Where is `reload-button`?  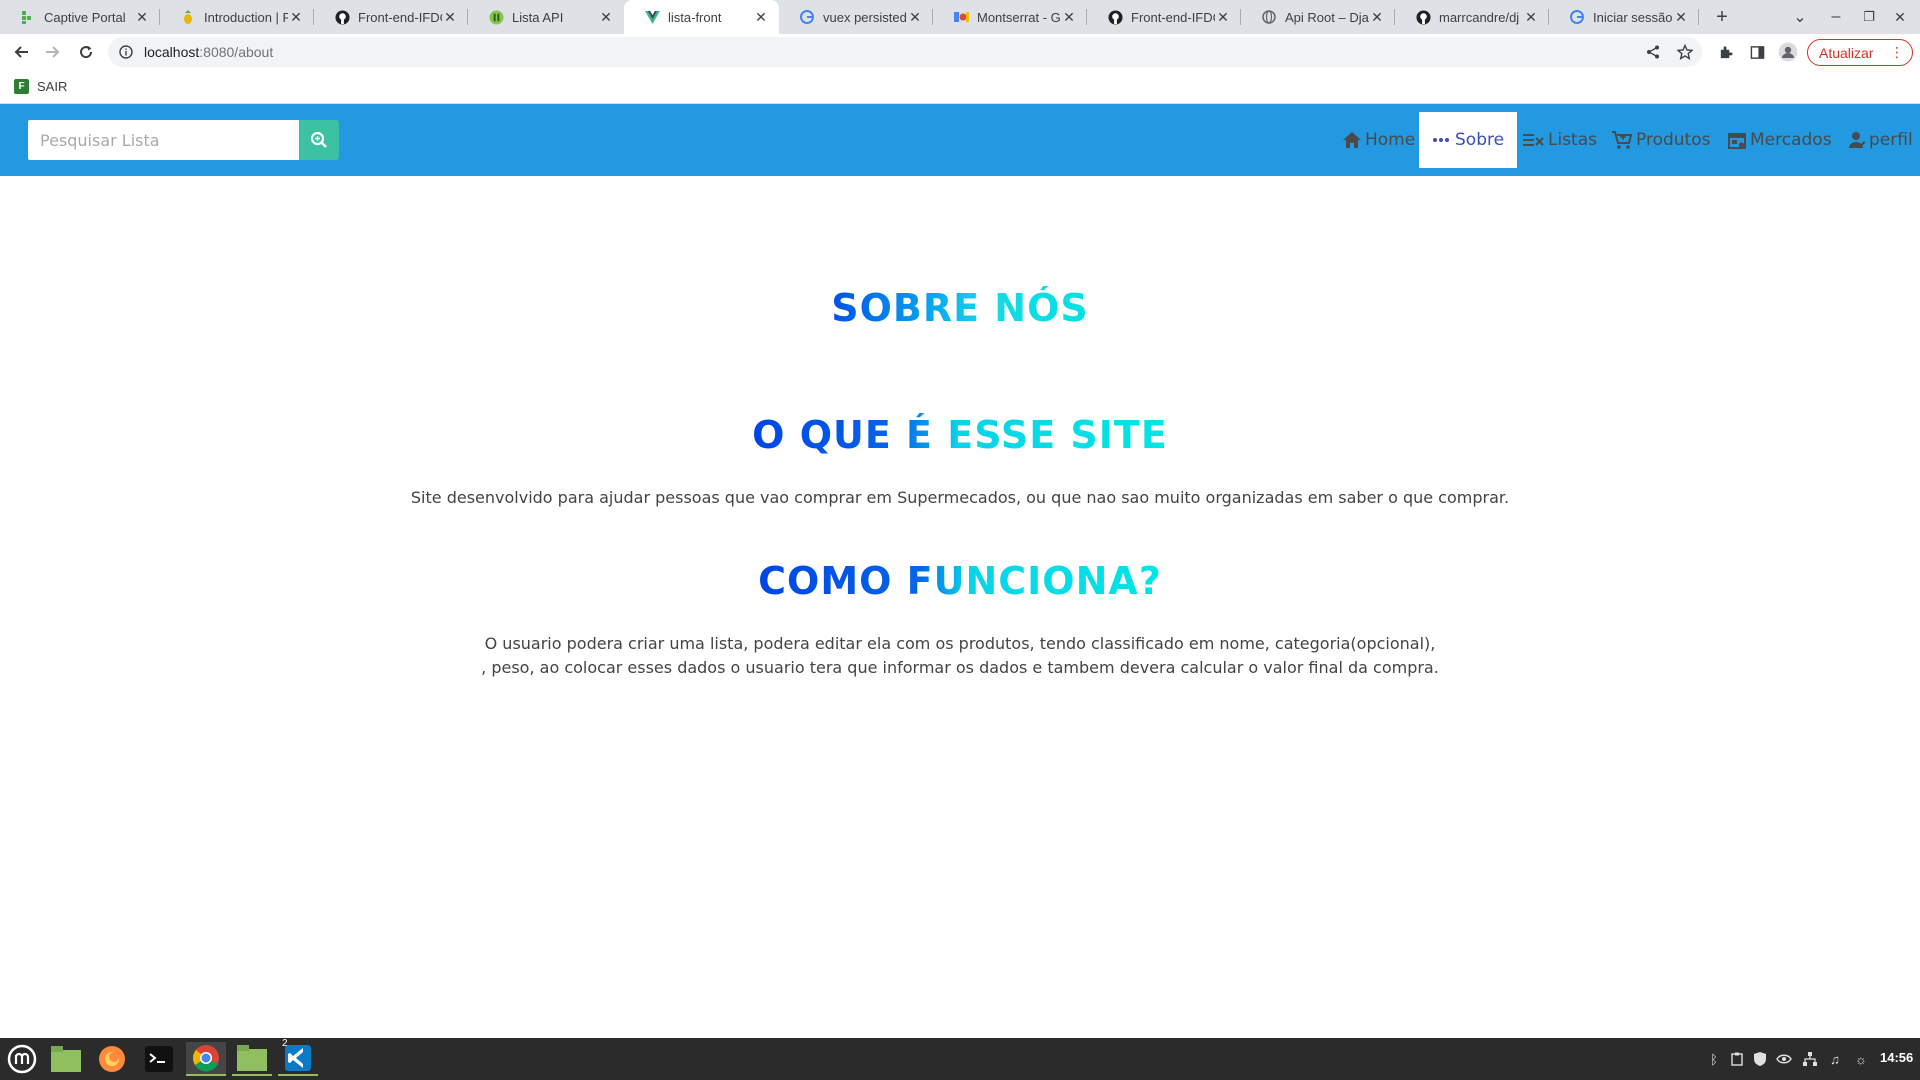 reload-button is located at coordinates (86, 52).